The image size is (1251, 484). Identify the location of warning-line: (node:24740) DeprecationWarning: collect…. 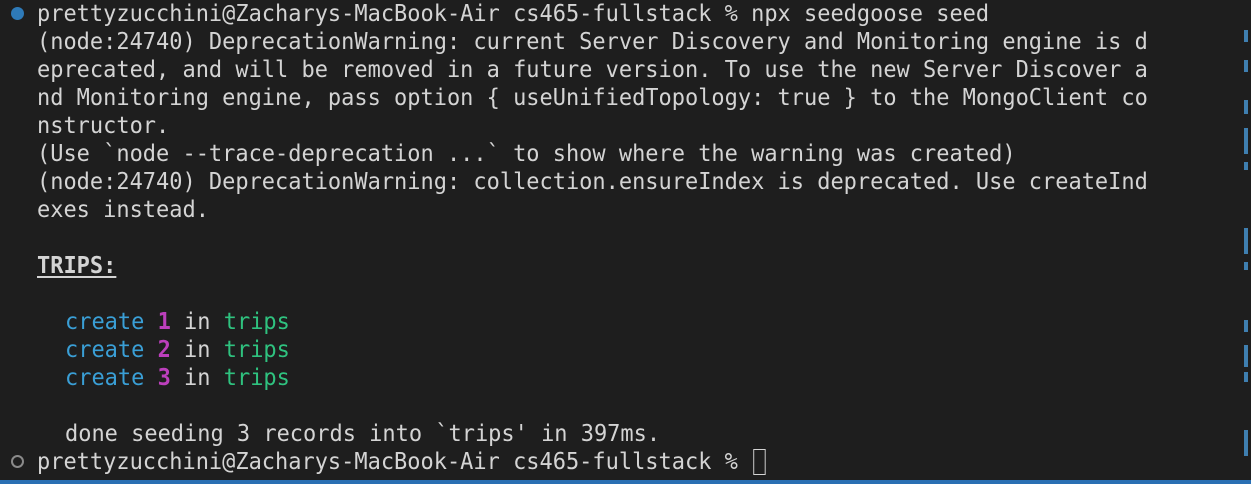
(592, 182).